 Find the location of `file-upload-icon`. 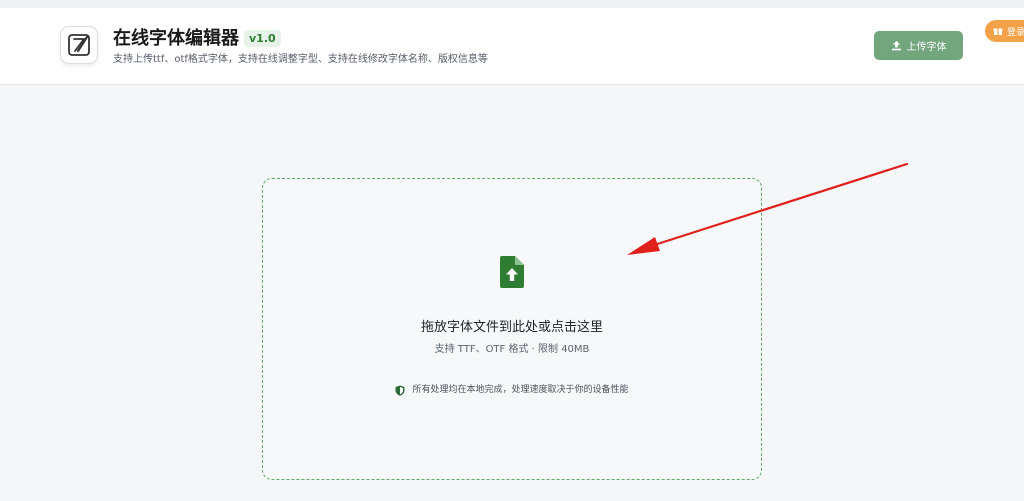

file-upload-icon is located at coordinates (512, 272).